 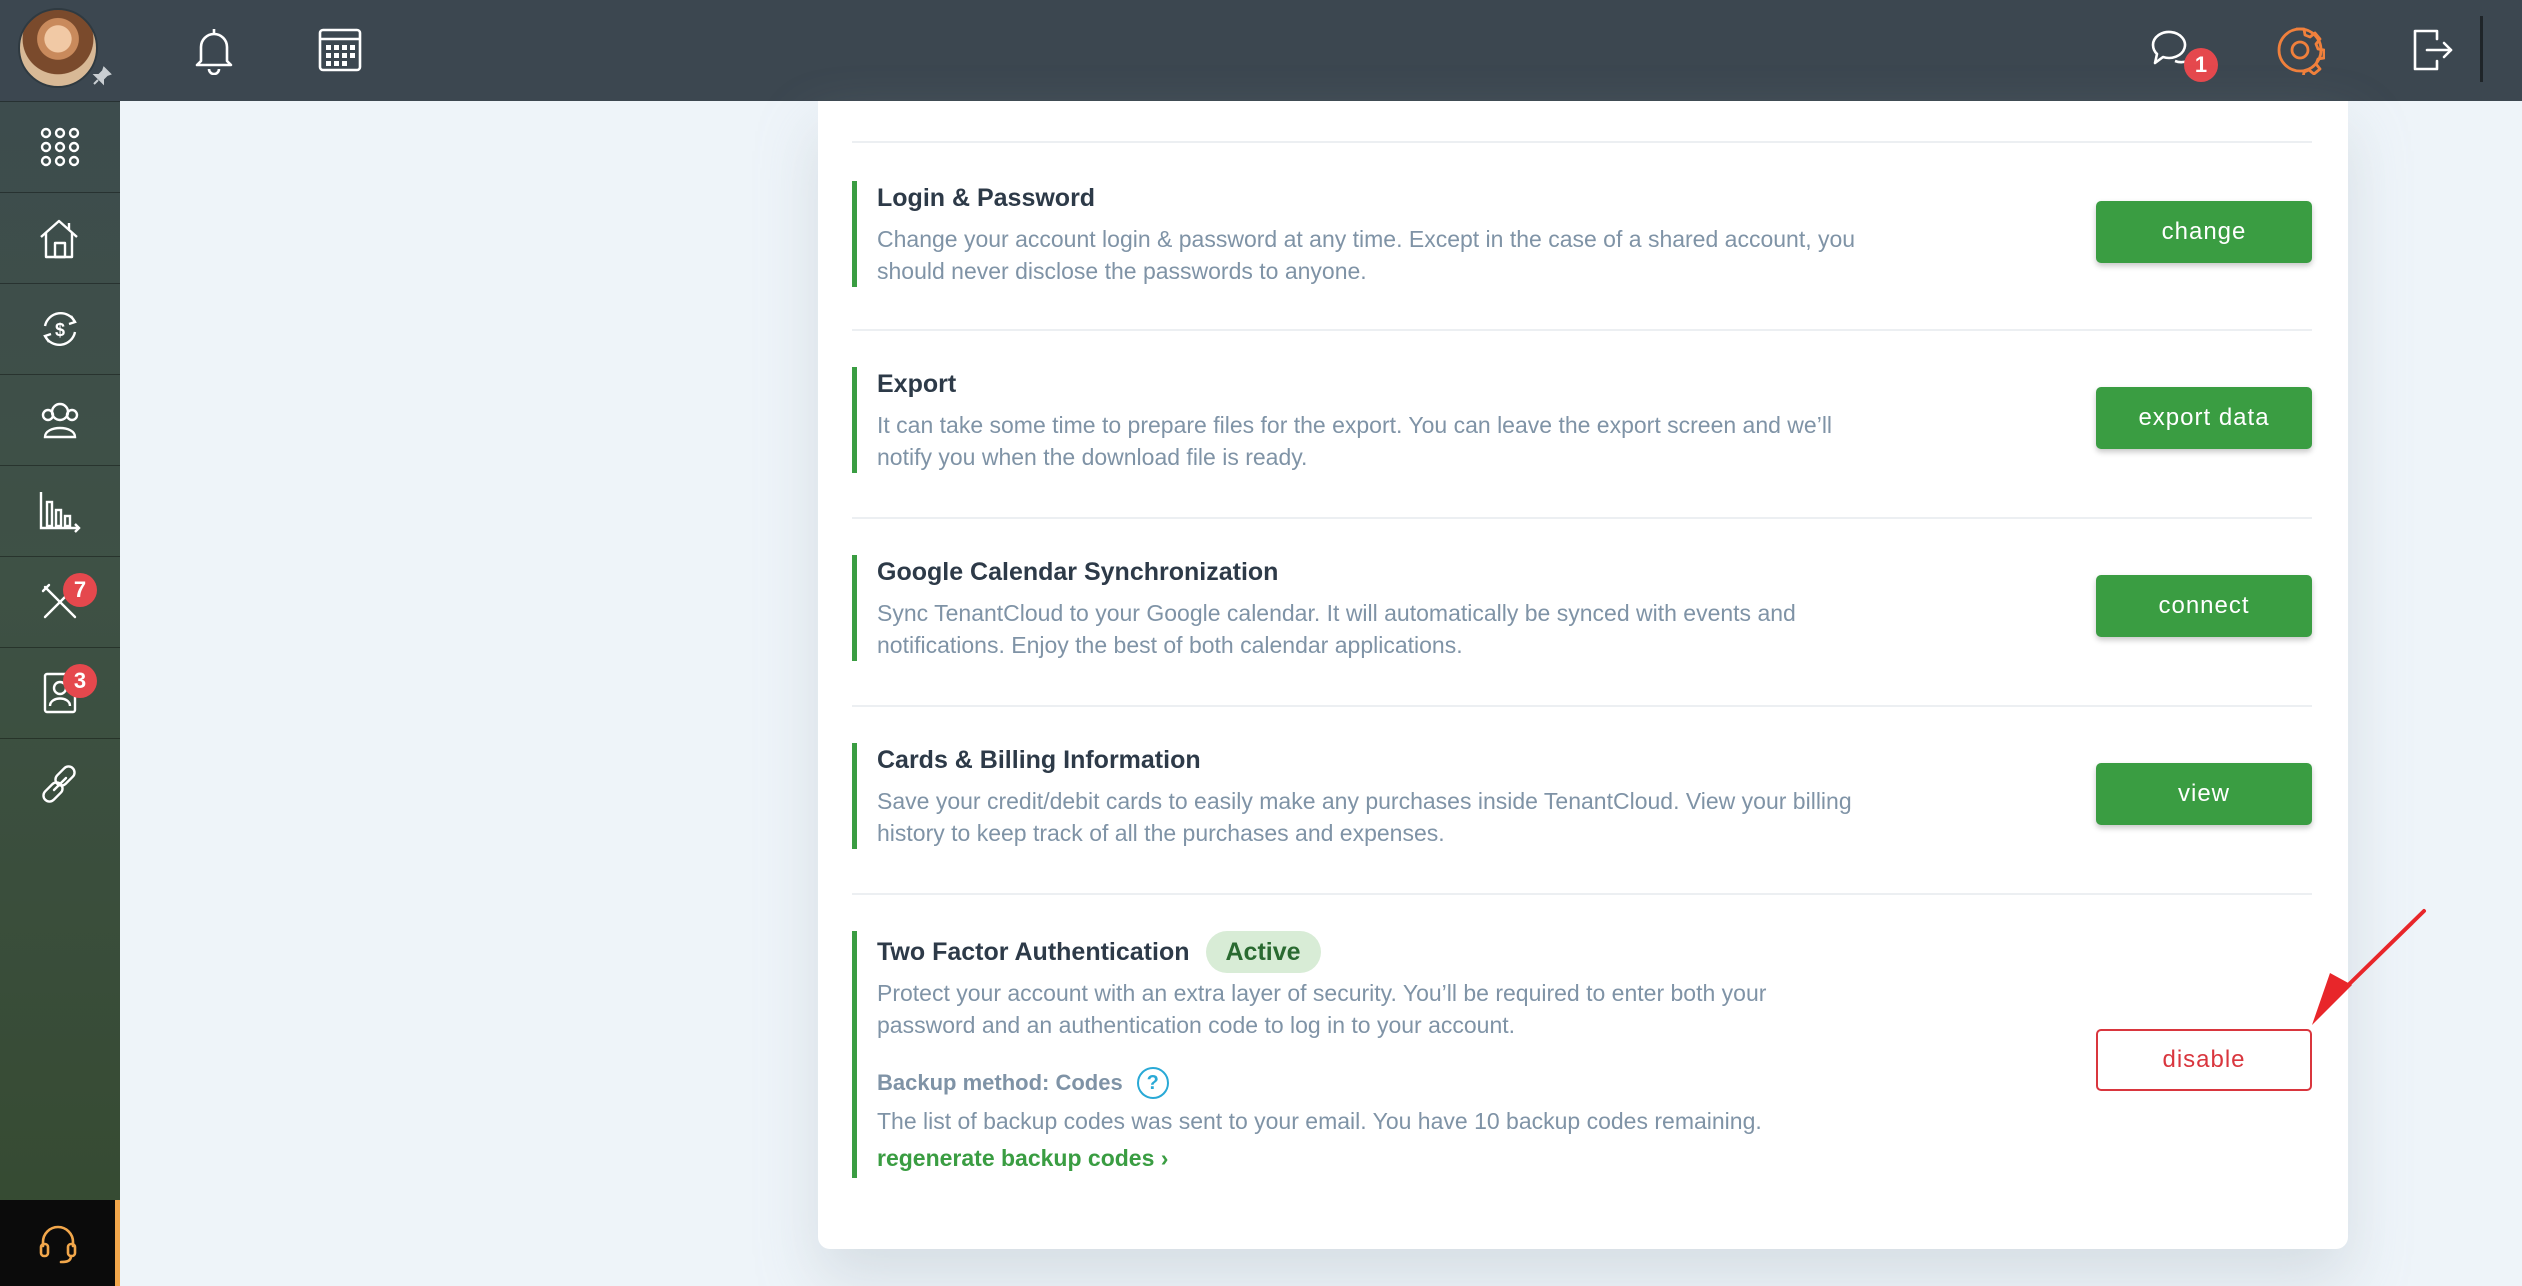 I want to click on sidebar-item-maintenance: 7, so click(x=60, y=601).